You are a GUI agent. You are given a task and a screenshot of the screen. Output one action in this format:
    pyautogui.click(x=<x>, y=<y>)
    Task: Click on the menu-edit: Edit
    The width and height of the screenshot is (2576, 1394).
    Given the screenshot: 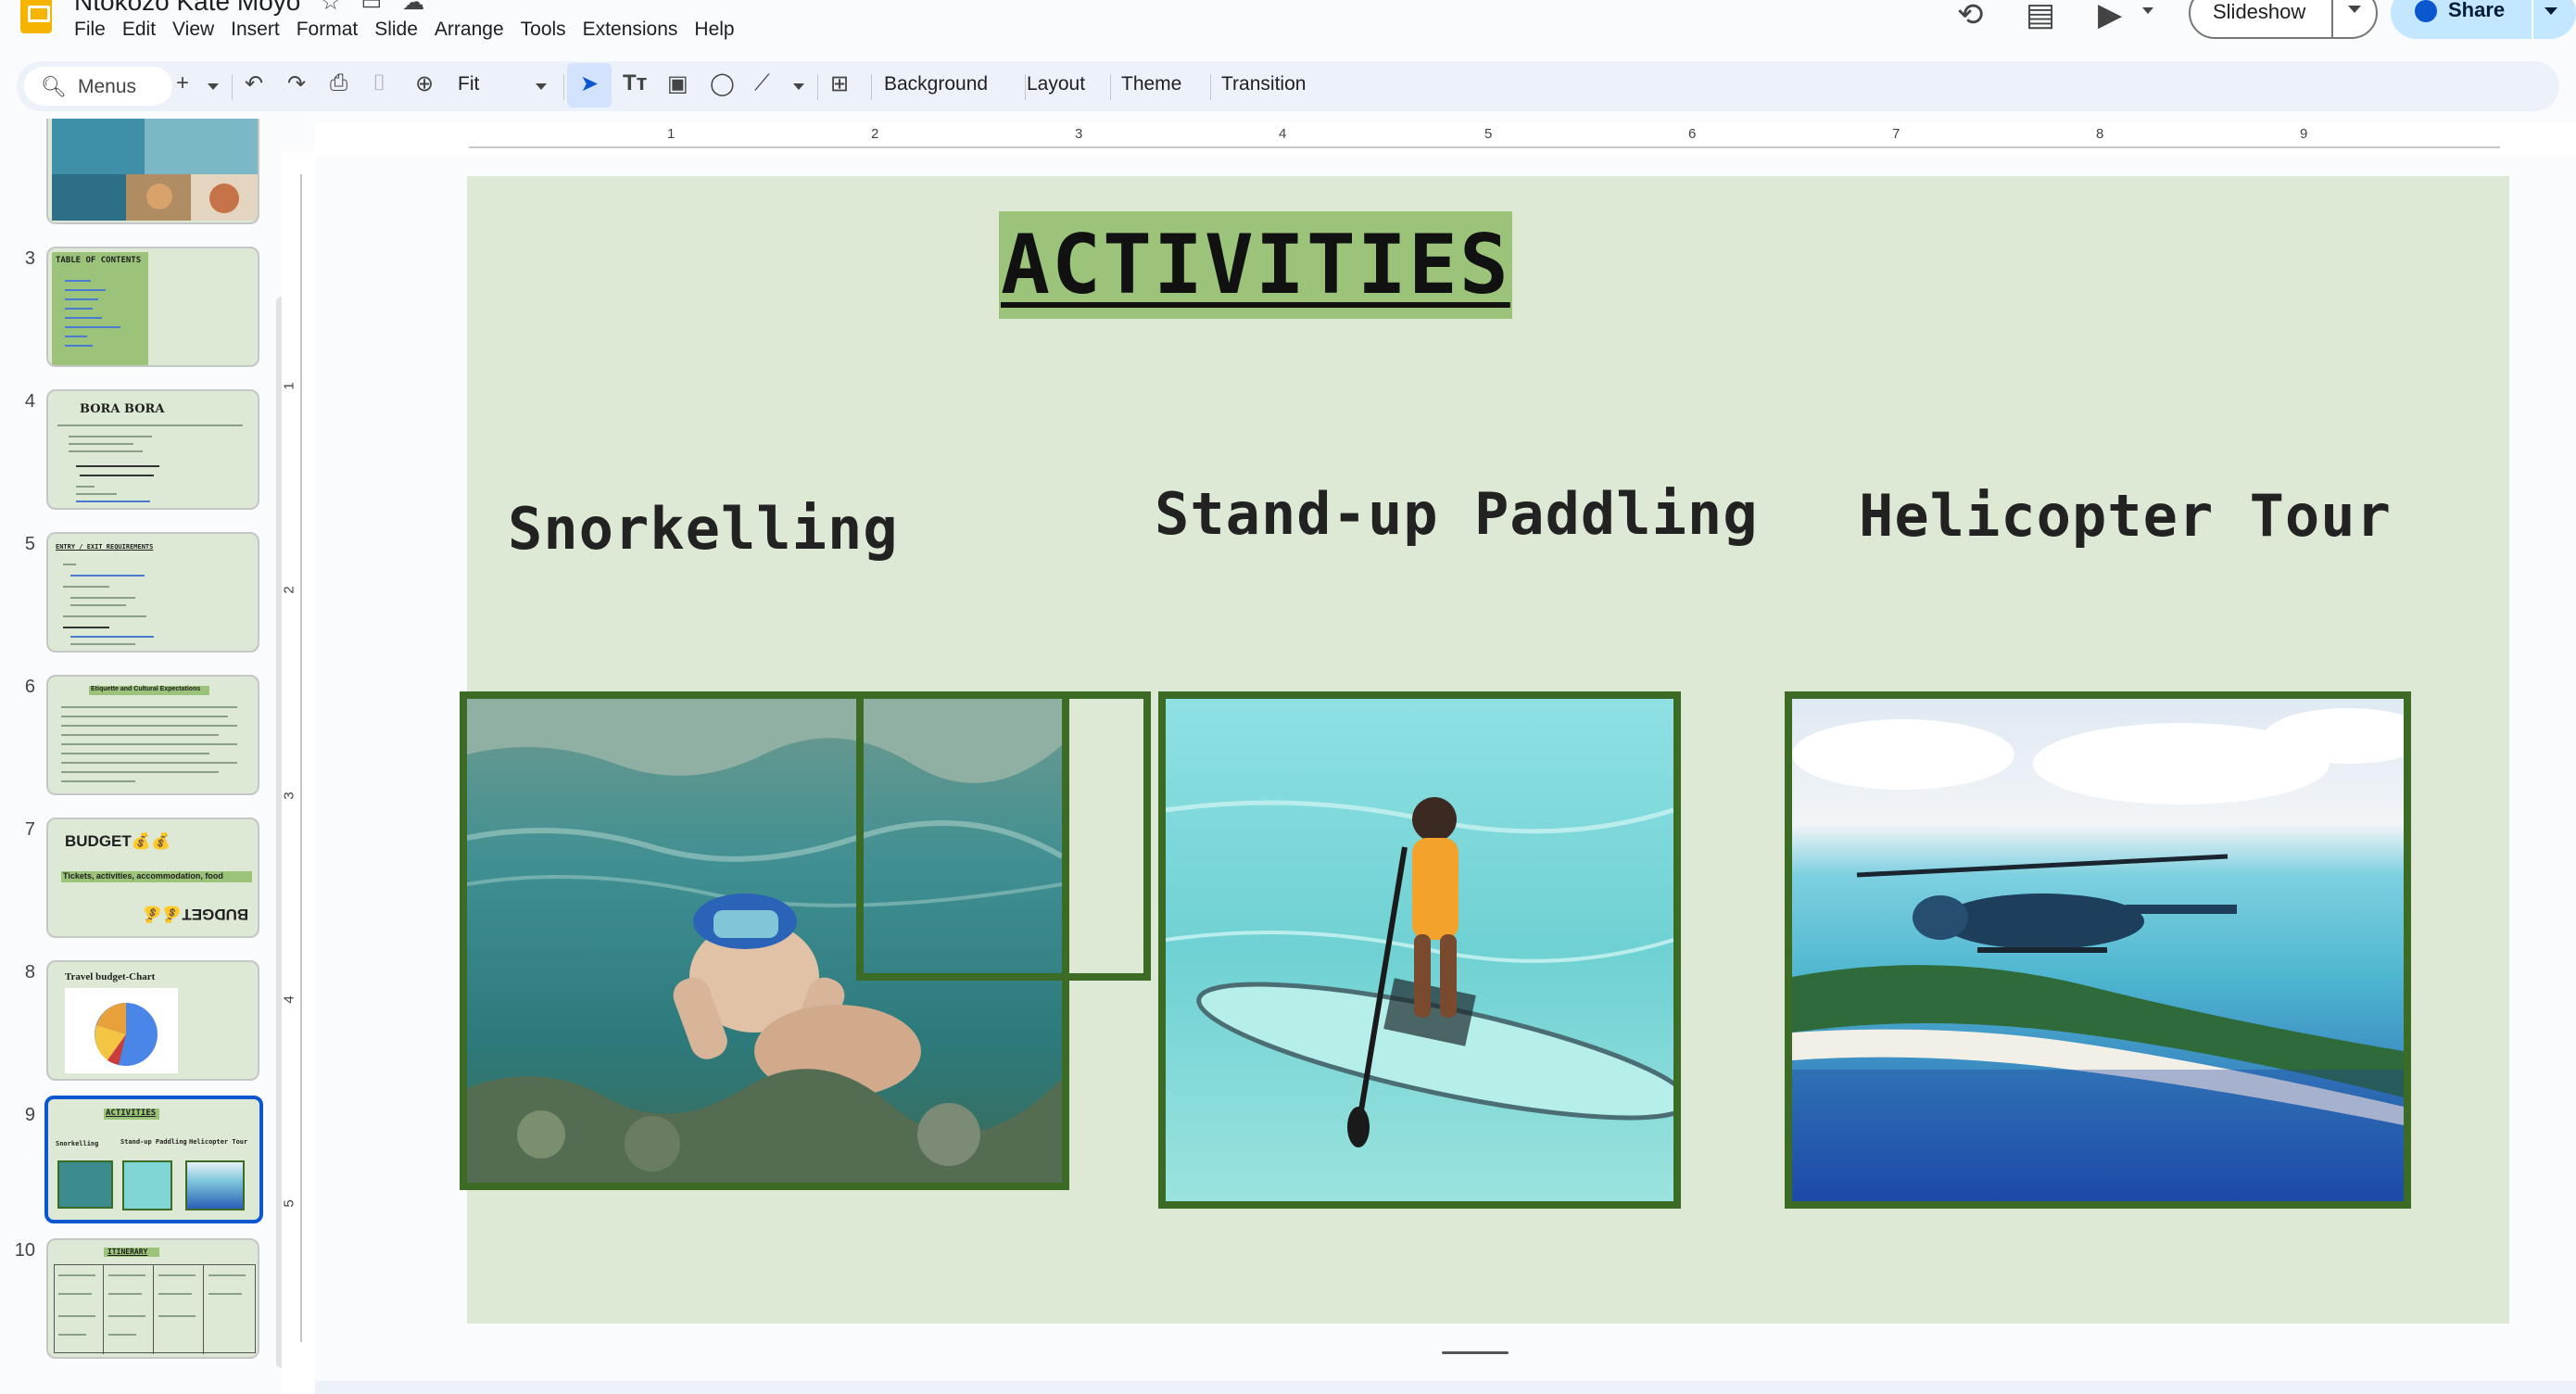 What is the action you would take?
    pyautogui.click(x=144, y=30)
    